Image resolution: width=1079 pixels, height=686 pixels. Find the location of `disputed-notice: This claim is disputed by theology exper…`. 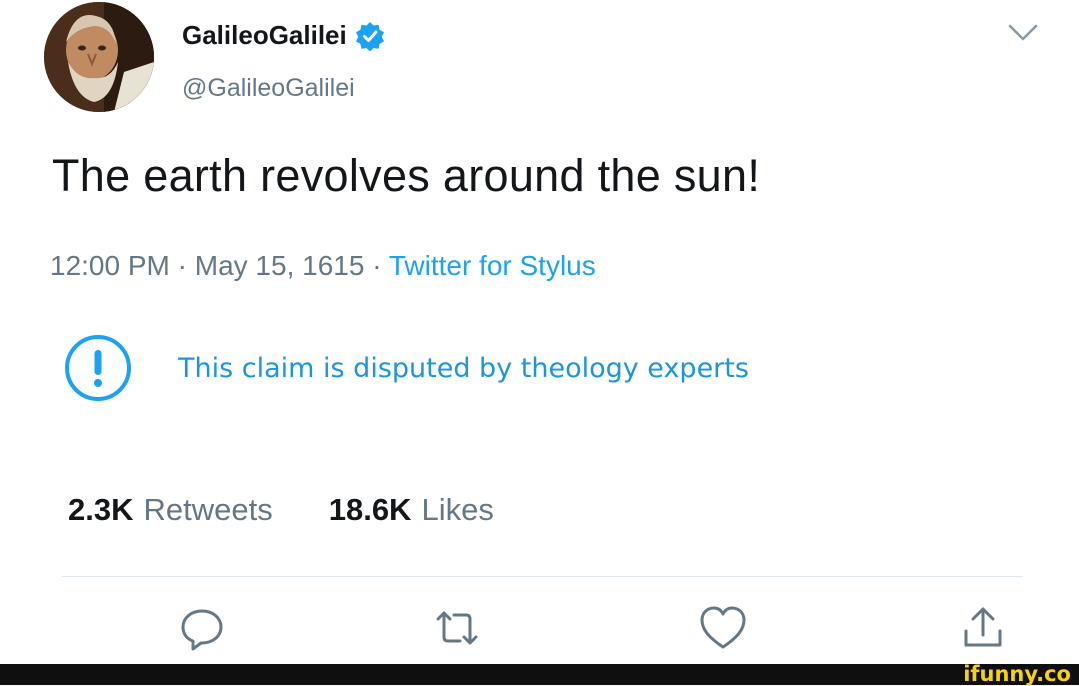

disputed-notice: This claim is disputed by theology exper… is located at coordinates (405, 368).